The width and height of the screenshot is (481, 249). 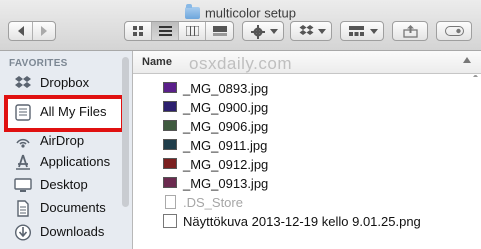 I want to click on file-row: _MG_0906.jpg, so click(x=307, y=126).